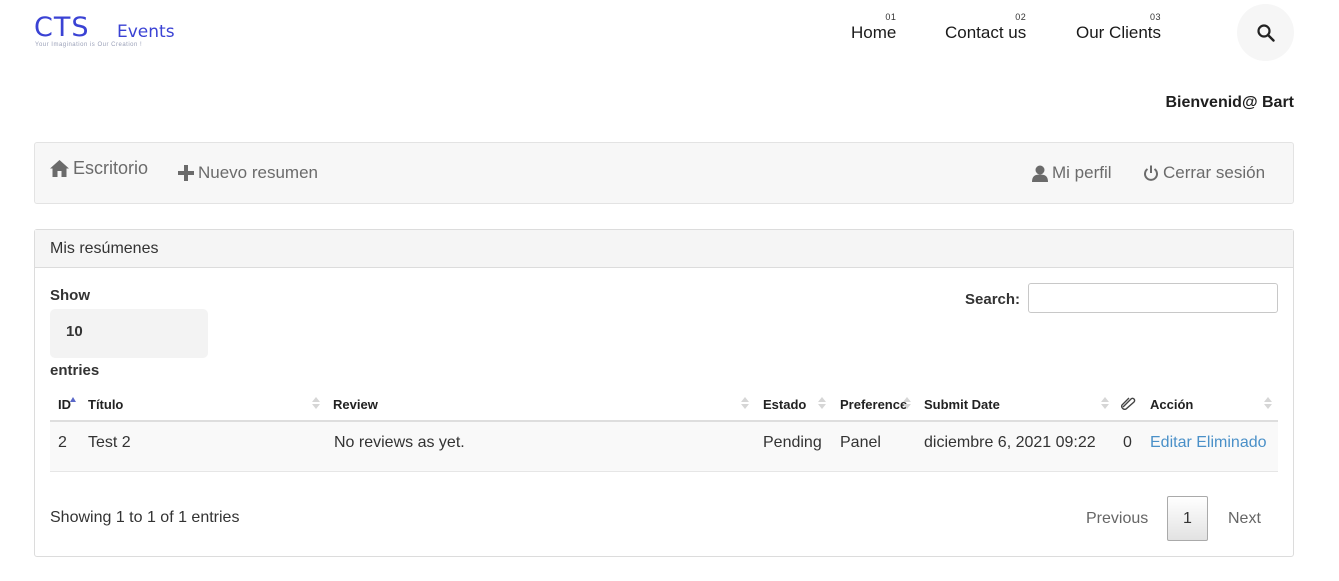 This screenshot has height=581, width=1339. What do you see at coordinates (399, 442) in the screenshot?
I see `cell-review: No reviews as yet.` at bounding box center [399, 442].